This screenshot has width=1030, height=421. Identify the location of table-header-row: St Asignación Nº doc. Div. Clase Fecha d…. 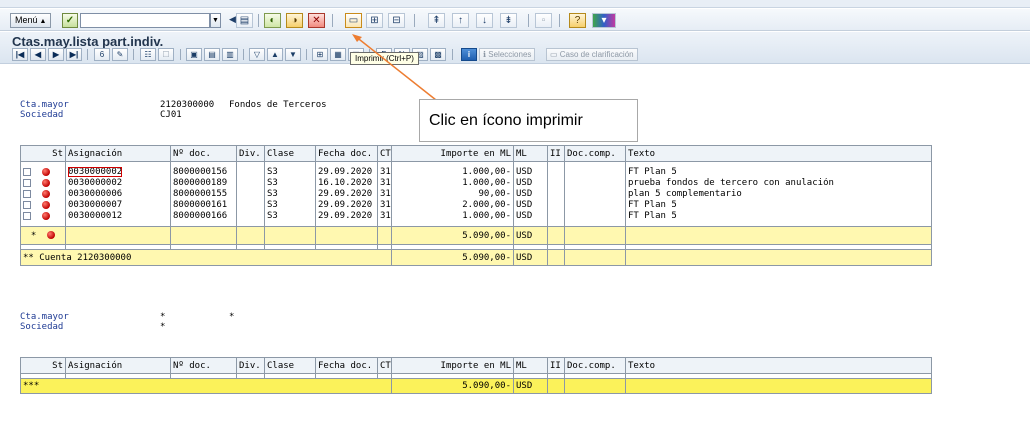
(476, 153).